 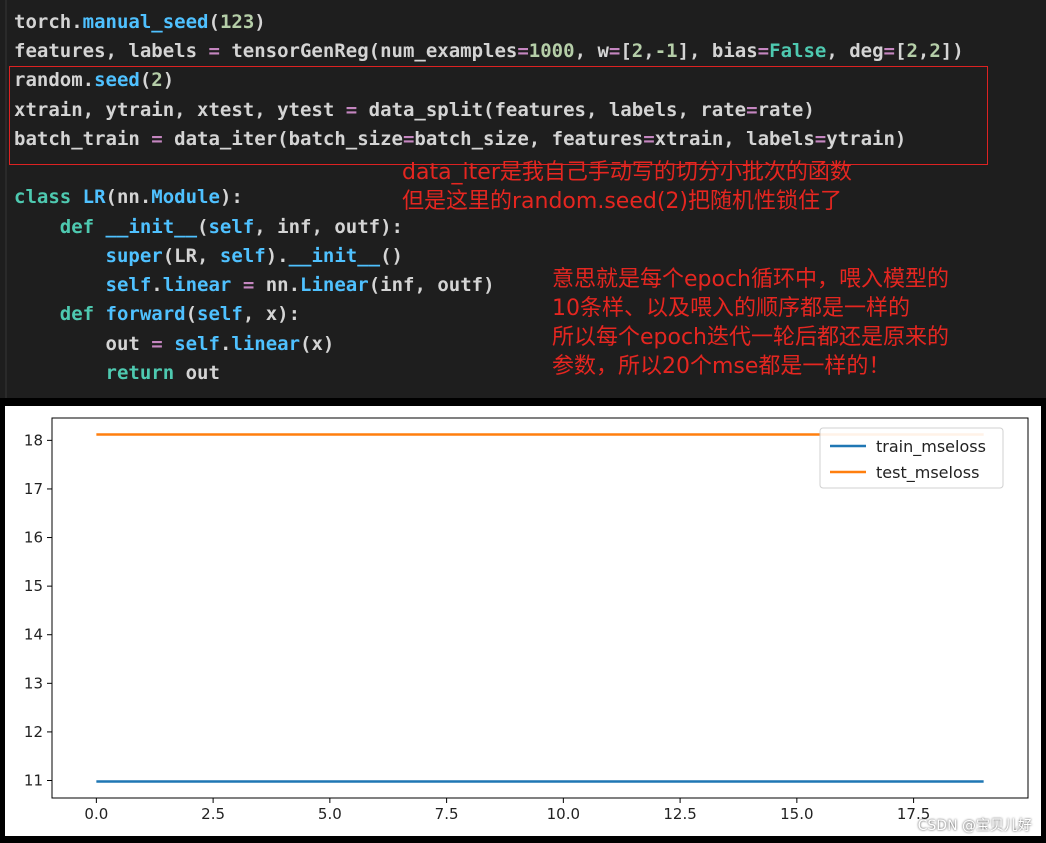 What do you see at coordinates (721, 366) in the screenshot?
I see `annotation-line: 参数，所以20个mse都是一样的！` at bounding box center [721, 366].